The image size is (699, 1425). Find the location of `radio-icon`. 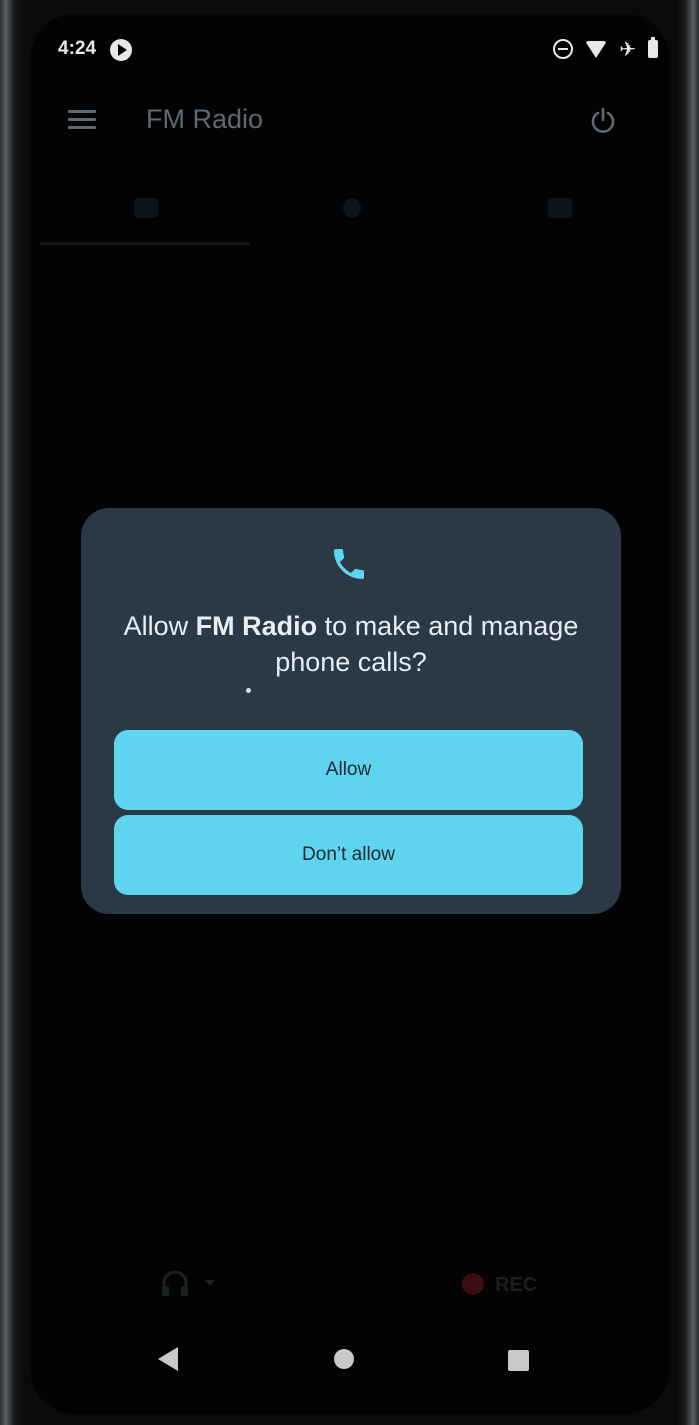

radio-icon is located at coordinates (146, 208).